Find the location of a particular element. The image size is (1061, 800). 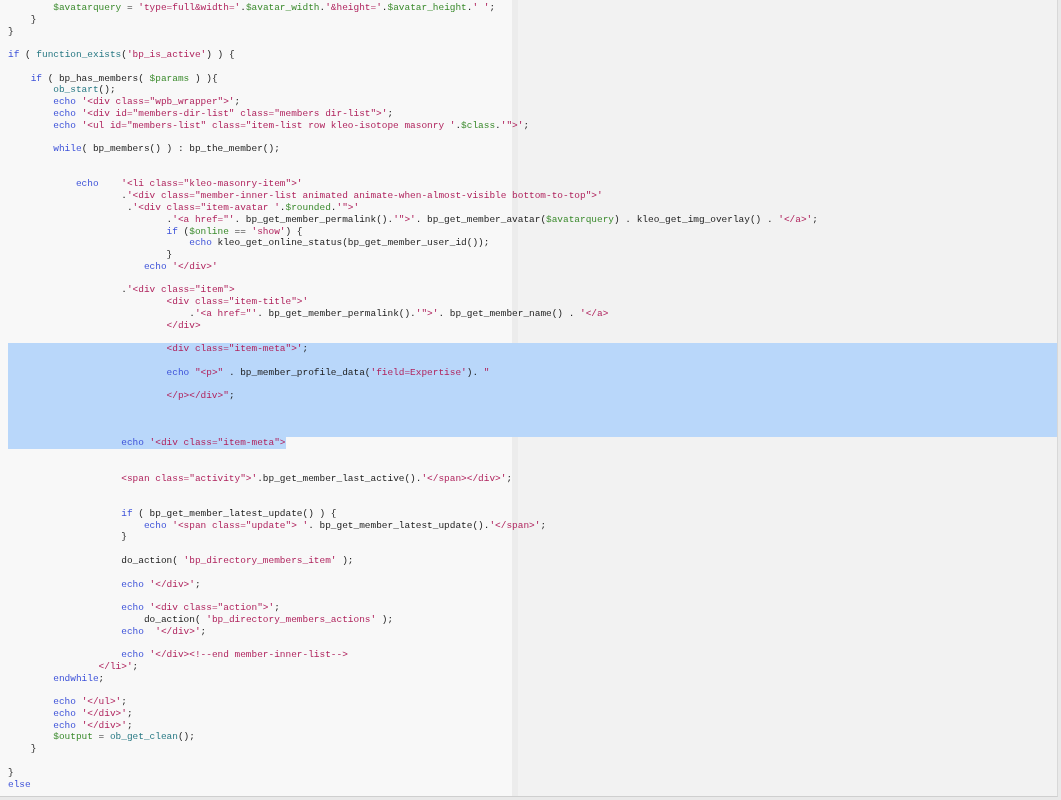

code-line: .'<a href="'. bp_get_member_permalink().'">'. bp_get_member_avatar($avatarquery) . kleo_get_img_overlay() . '</a>'; is located at coordinates (492, 219).